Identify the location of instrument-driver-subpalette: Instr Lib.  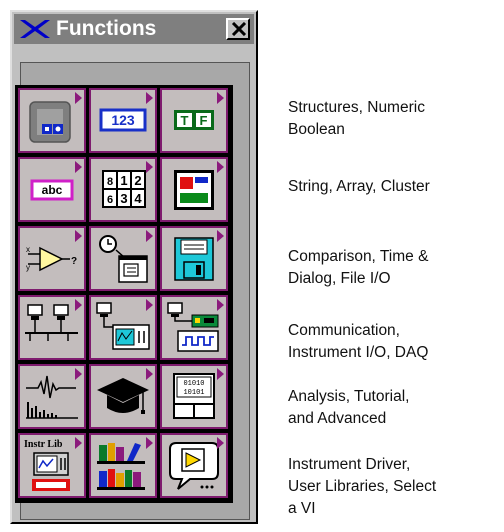
(52, 465).